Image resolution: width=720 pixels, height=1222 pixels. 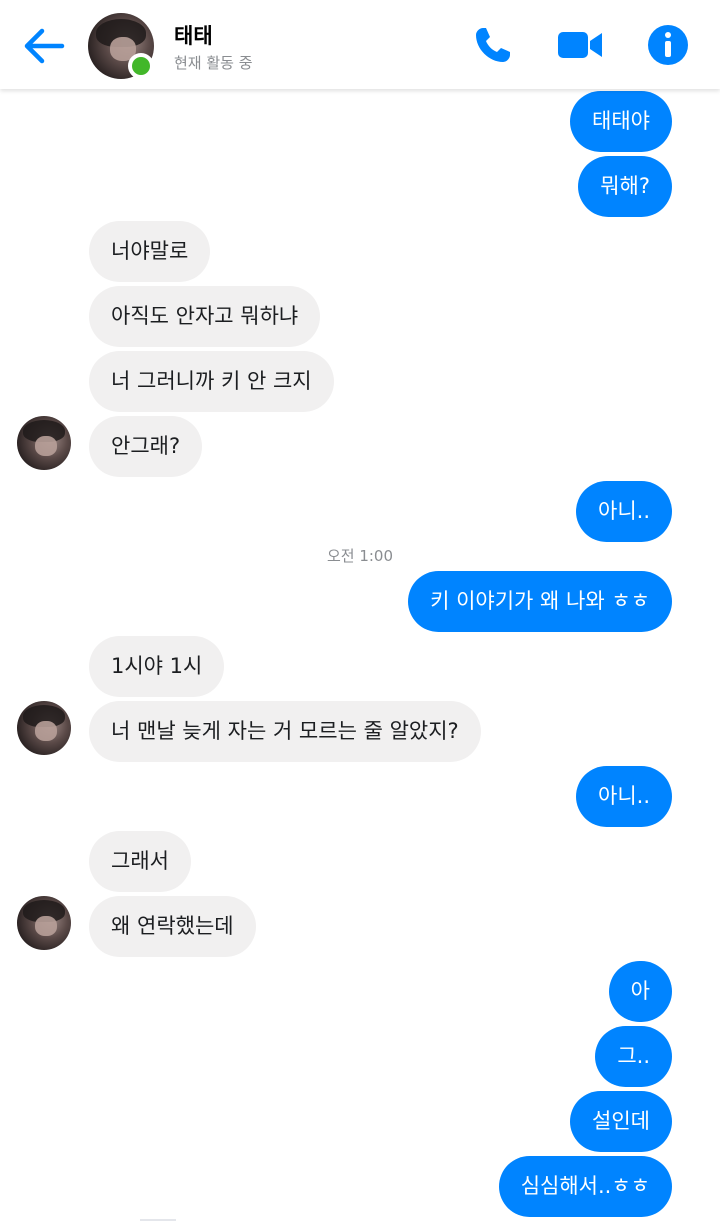 What do you see at coordinates (213, 63) in the screenshot?
I see `contact-status: 현재 활동 중` at bounding box center [213, 63].